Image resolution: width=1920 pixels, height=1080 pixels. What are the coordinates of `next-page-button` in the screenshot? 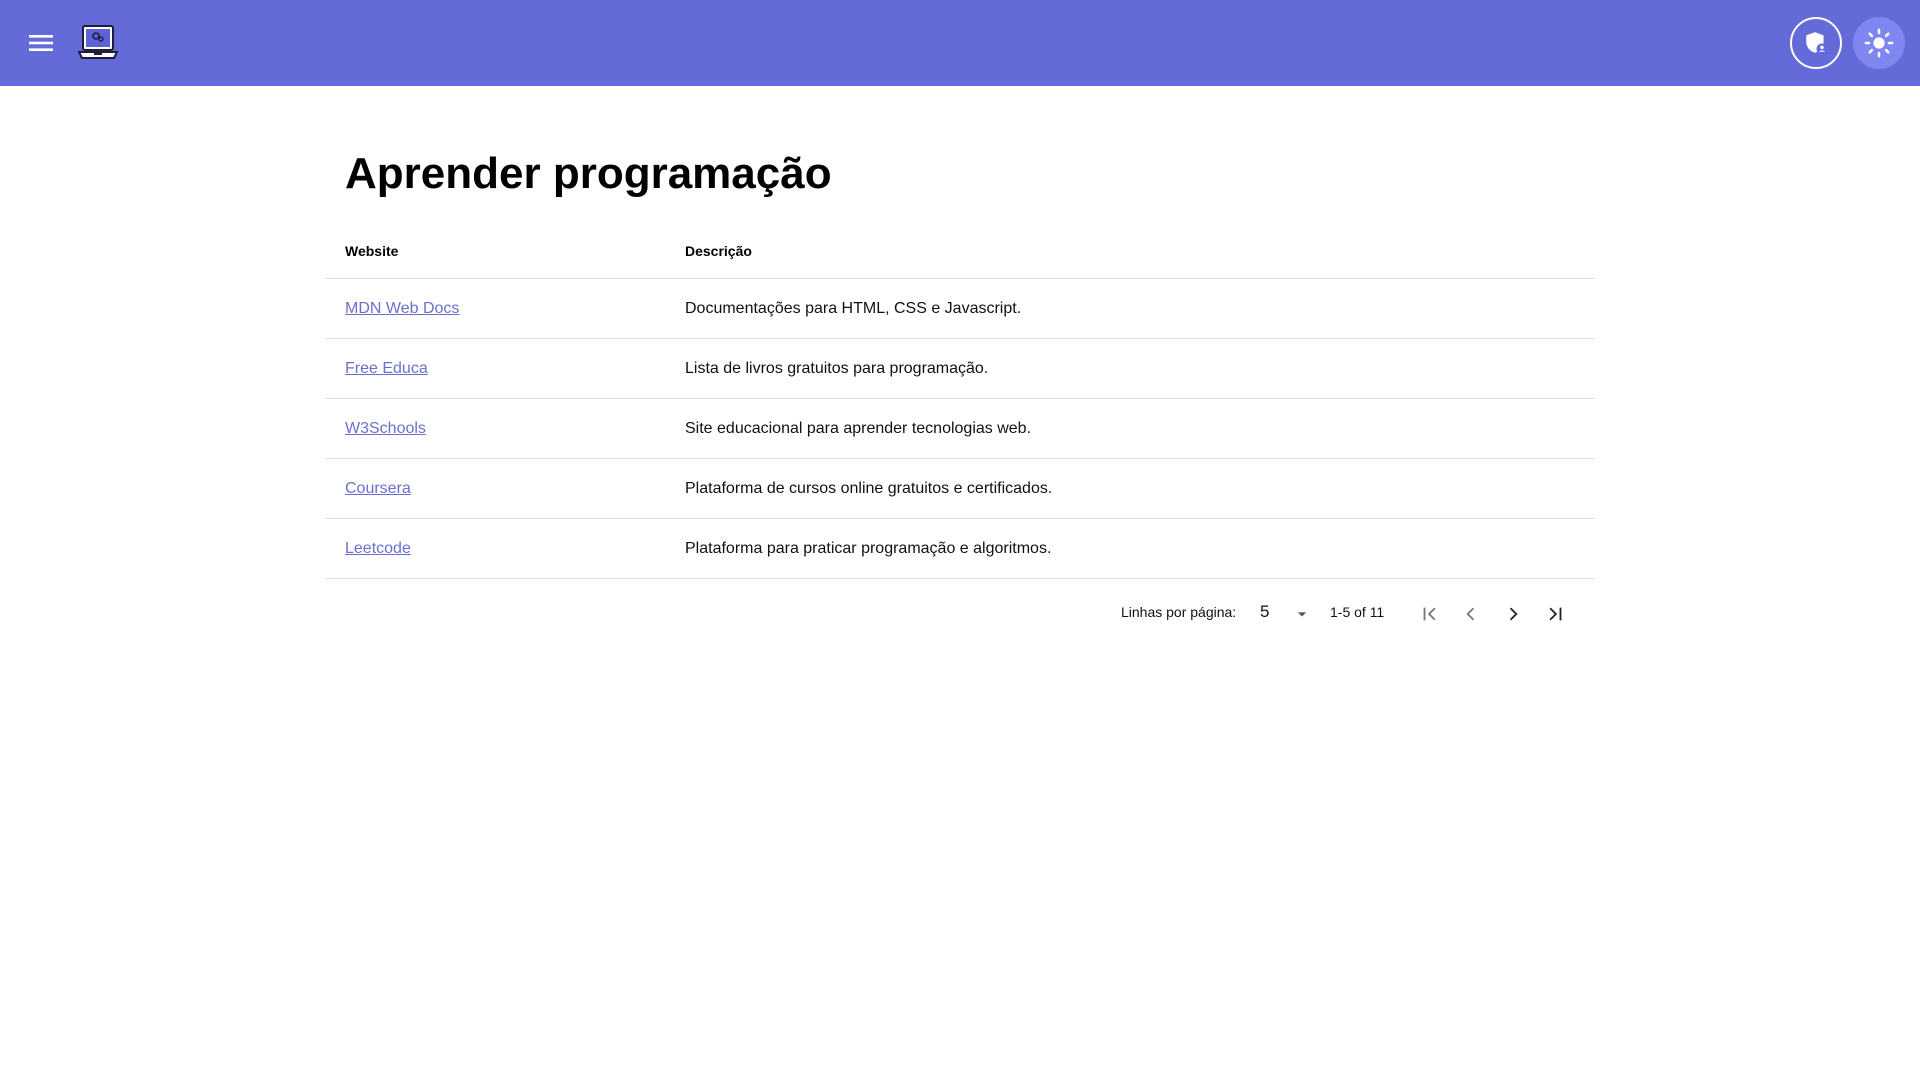 It's located at (1513, 614).